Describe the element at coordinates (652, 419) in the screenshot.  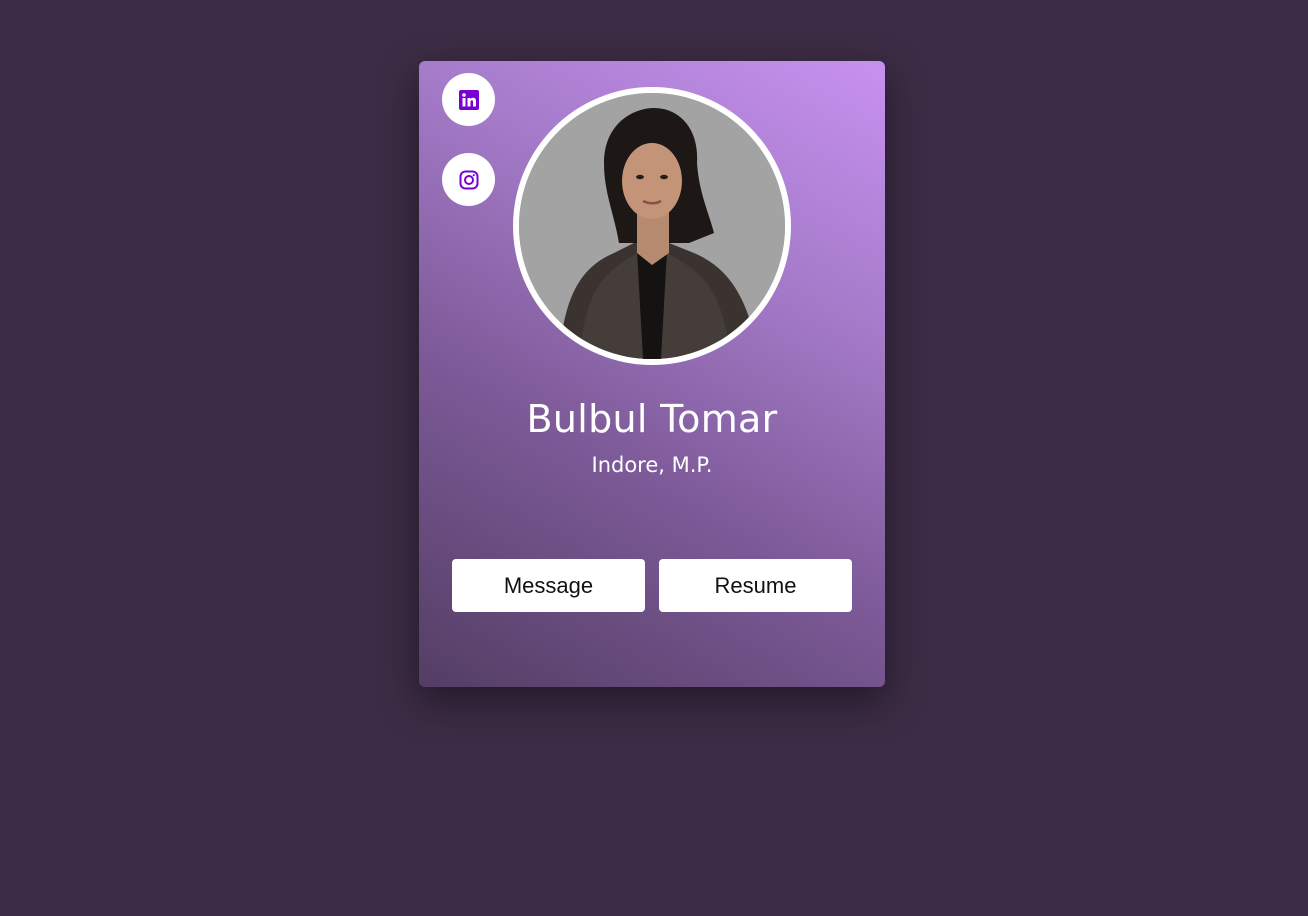
I see `profile-name: Bulbul Tomar` at that location.